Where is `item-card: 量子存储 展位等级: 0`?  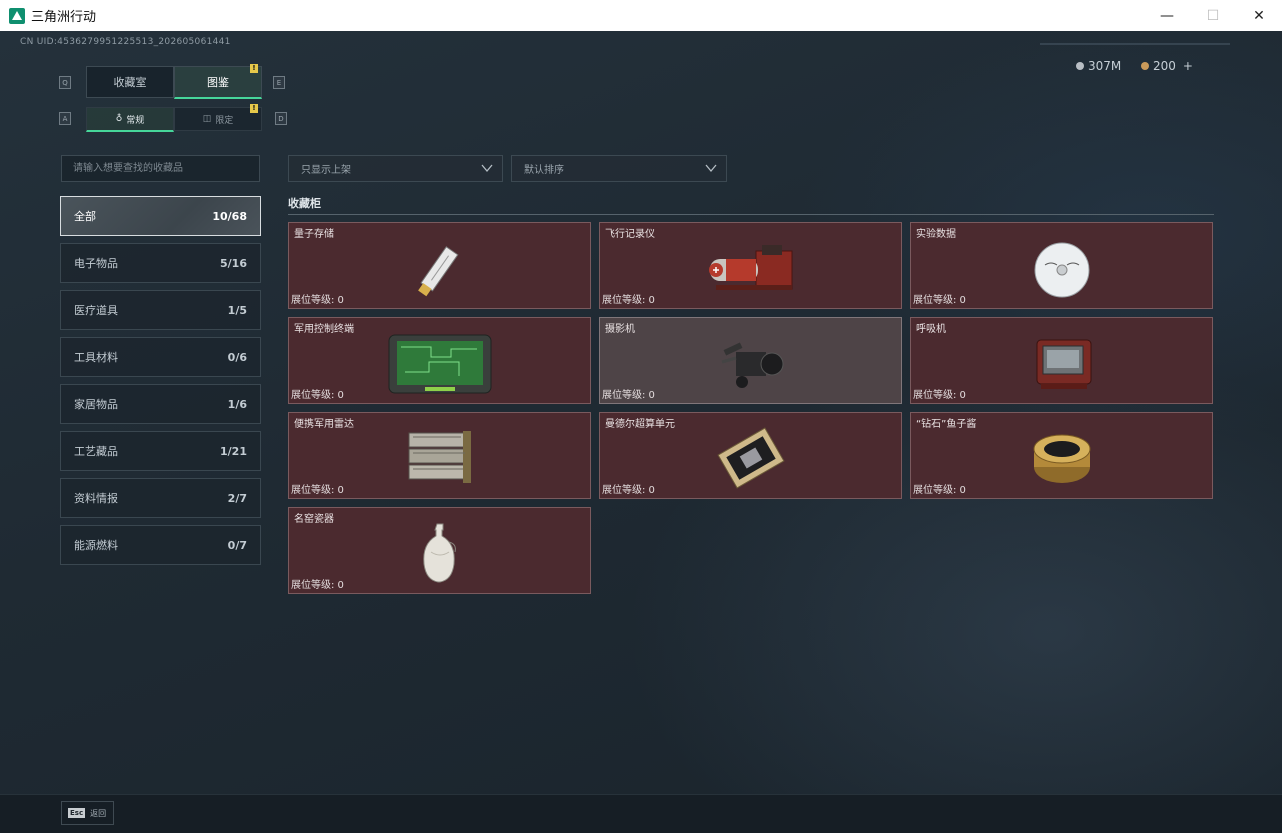 item-card: 量子存储 展位等级: 0 is located at coordinates (439, 265).